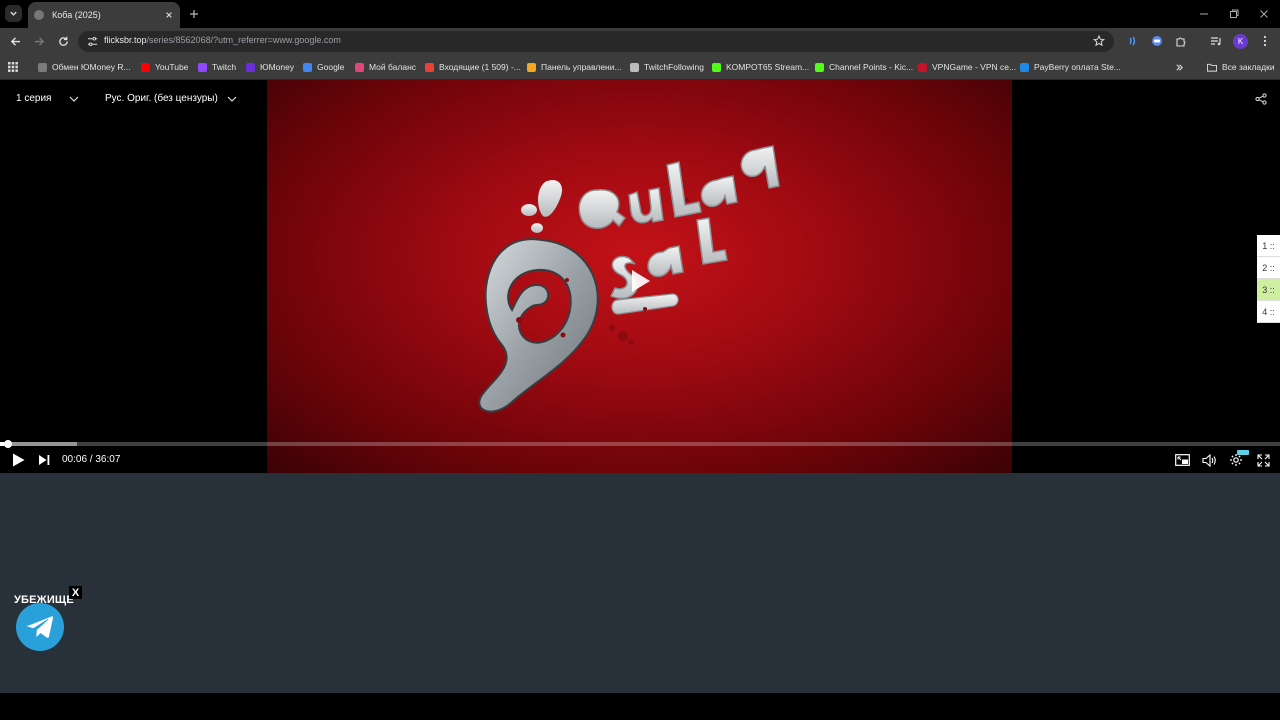 The width and height of the screenshot is (1280, 720). I want to click on bookmark-item: Google, so click(323, 67).